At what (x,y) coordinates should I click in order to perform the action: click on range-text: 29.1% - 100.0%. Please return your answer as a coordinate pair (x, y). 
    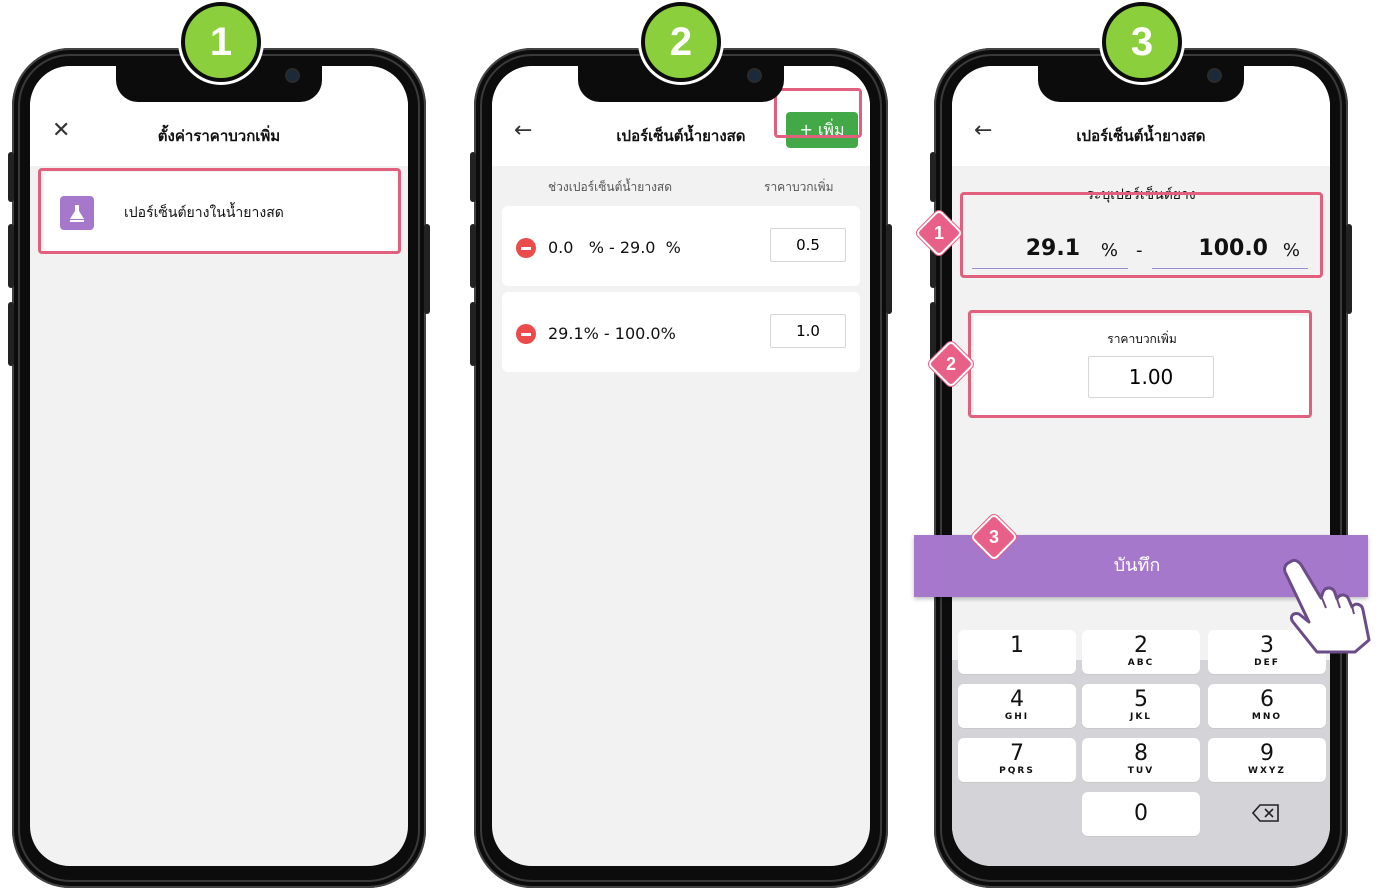
    Looking at the image, I should click on (612, 333).